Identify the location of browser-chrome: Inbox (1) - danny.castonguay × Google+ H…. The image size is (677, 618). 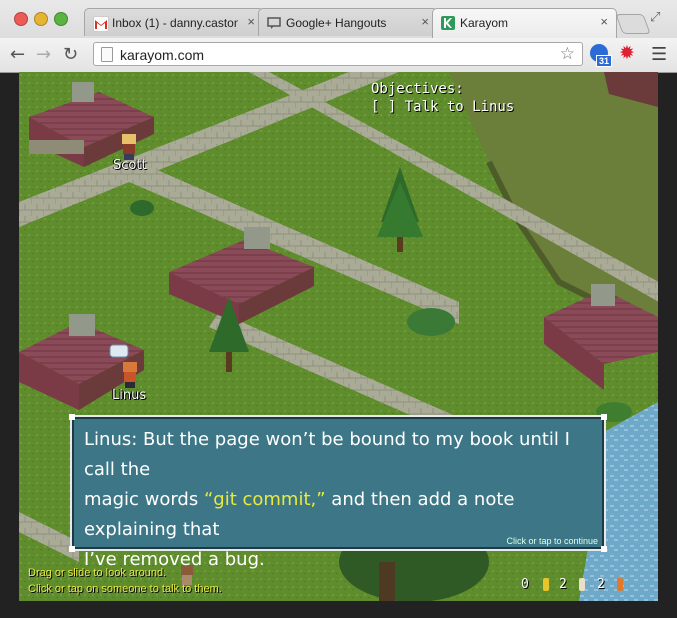
(338, 36).